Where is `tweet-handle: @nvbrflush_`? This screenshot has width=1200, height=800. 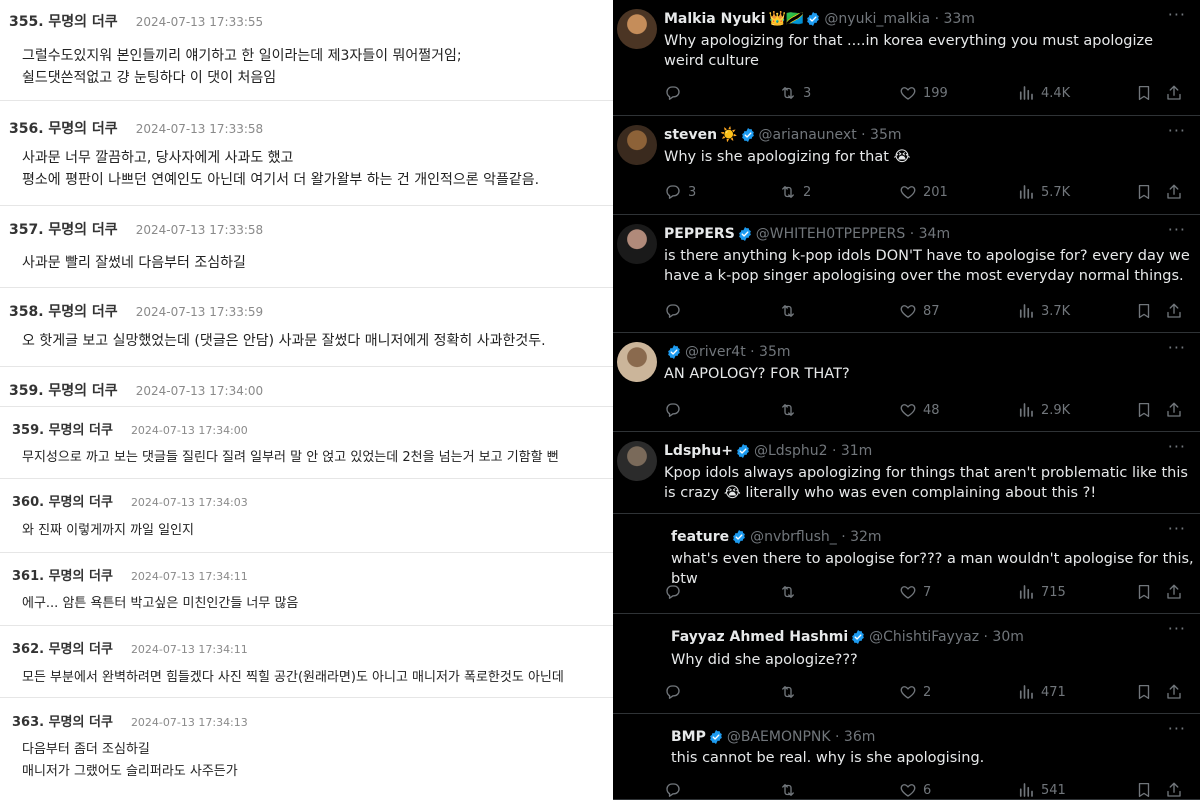
tweet-handle: @nvbrflush_ is located at coordinates (793, 537).